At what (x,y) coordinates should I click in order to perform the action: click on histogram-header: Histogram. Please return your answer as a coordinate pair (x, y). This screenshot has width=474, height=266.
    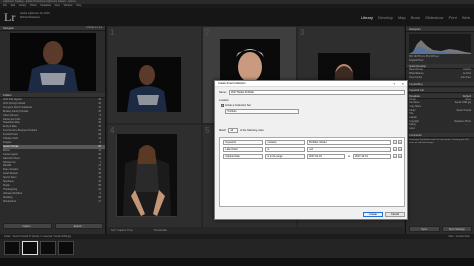
    Looking at the image, I should click on (440, 29).